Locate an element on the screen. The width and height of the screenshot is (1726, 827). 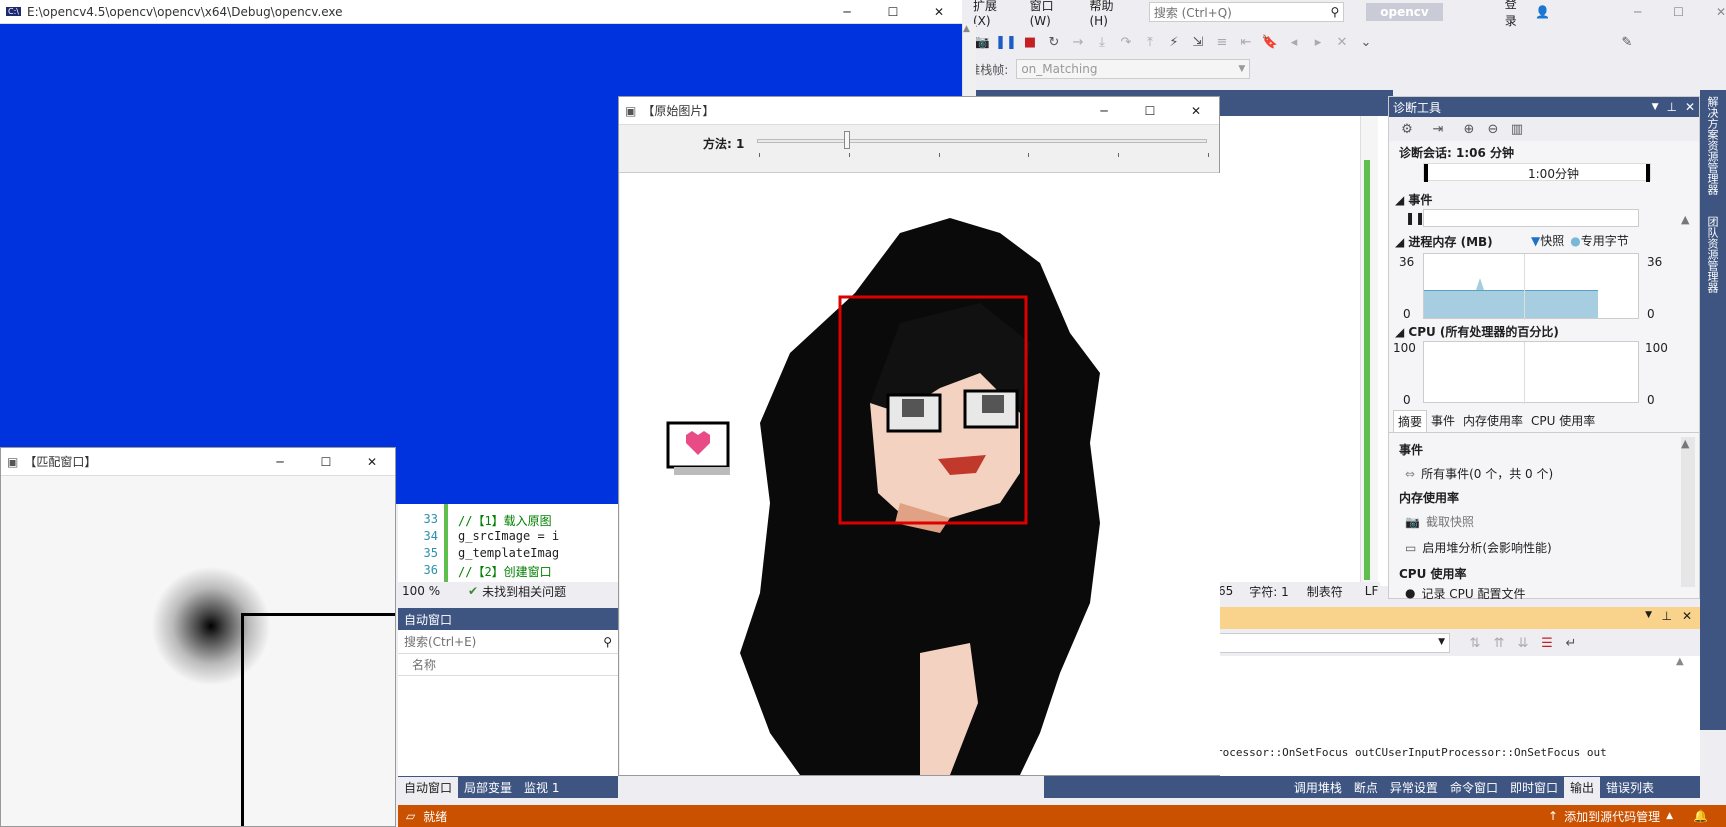
user-icon: 👤 is located at coordinates (1542, 12).